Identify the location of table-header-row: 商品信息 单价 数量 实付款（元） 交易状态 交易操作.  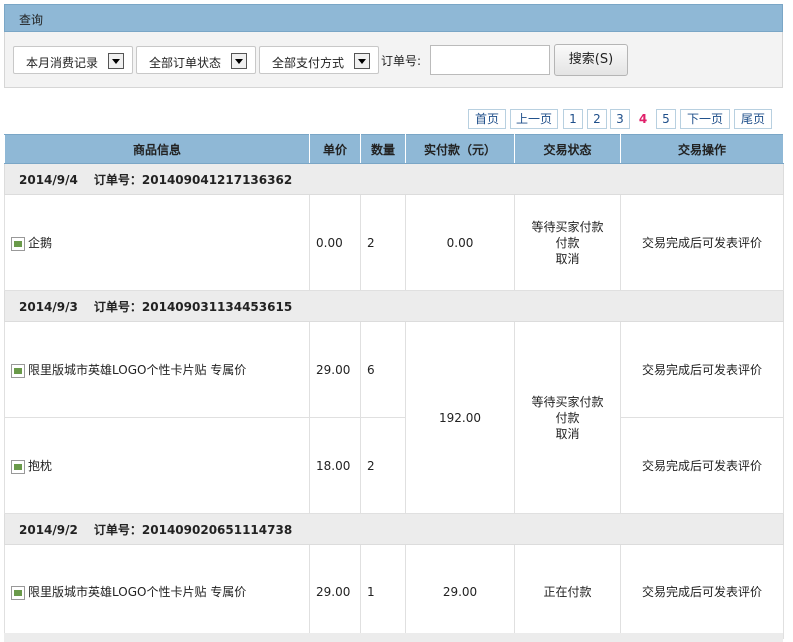
(394, 149).